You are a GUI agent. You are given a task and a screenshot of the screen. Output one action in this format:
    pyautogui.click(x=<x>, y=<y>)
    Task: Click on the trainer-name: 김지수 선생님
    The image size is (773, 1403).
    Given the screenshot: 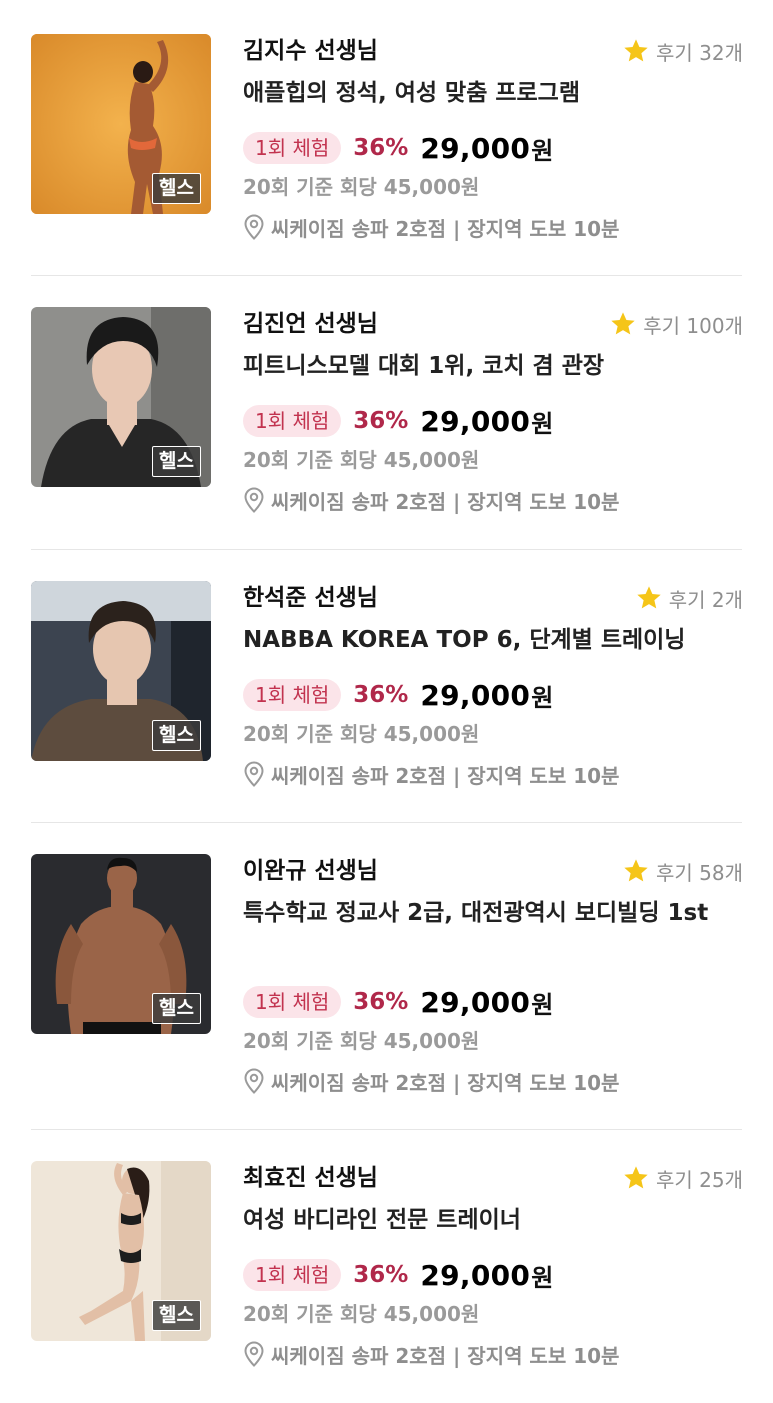 What is the action you would take?
    pyautogui.click(x=310, y=51)
    